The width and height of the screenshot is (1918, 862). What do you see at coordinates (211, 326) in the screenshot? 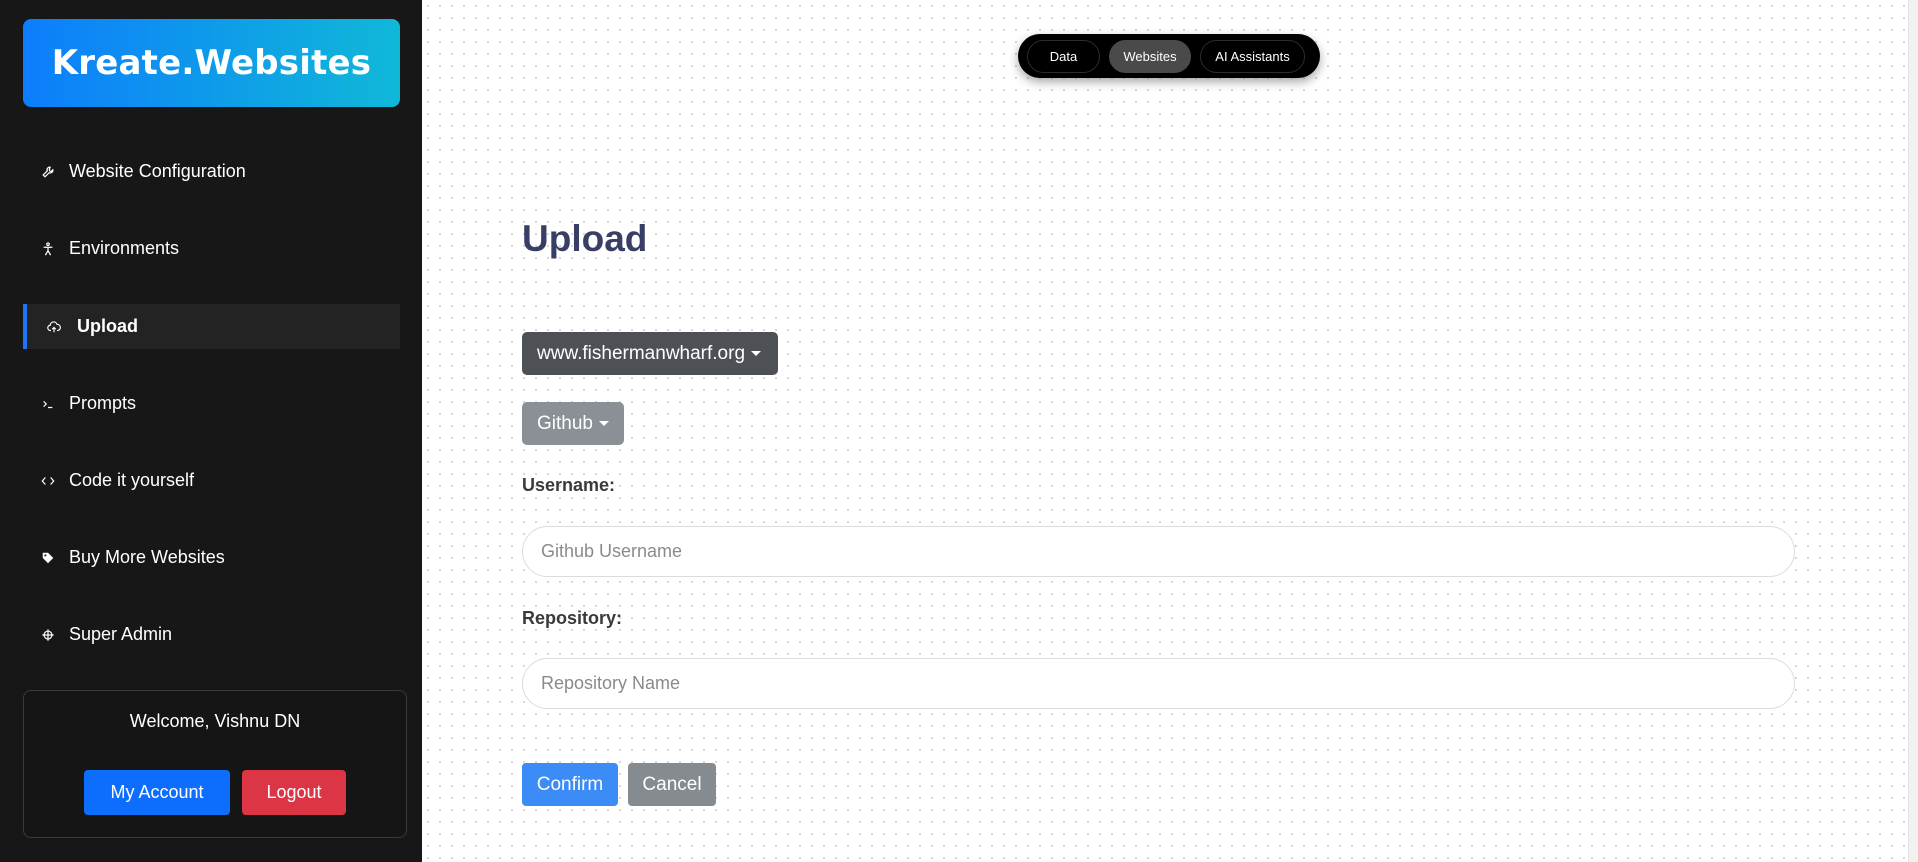
I see `sidebar-item-upload: Upload` at bounding box center [211, 326].